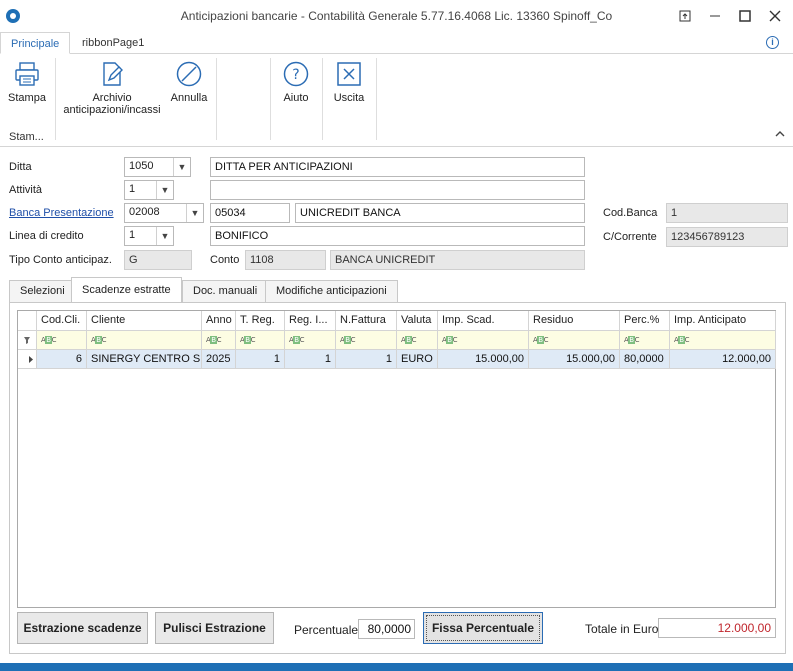  What do you see at coordinates (219, 359) in the screenshot?
I see `table-cell: 2025` at bounding box center [219, 359].